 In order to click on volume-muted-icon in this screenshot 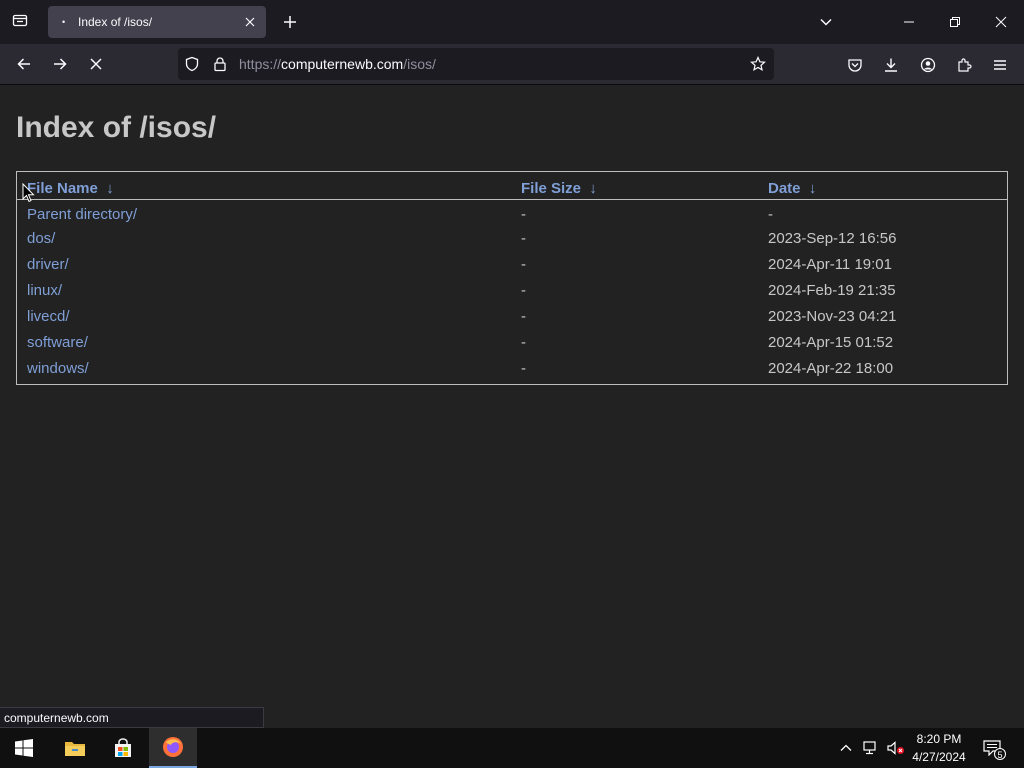, I will do `click(895, 748)`.